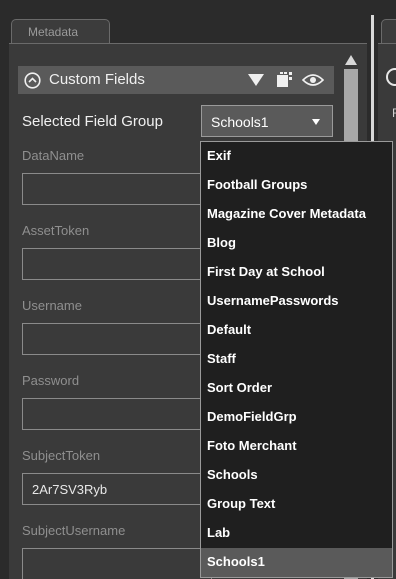  Describe the element at coordinates (316, 122) in the screenshot. I see `chevron-down-icon` at that location.